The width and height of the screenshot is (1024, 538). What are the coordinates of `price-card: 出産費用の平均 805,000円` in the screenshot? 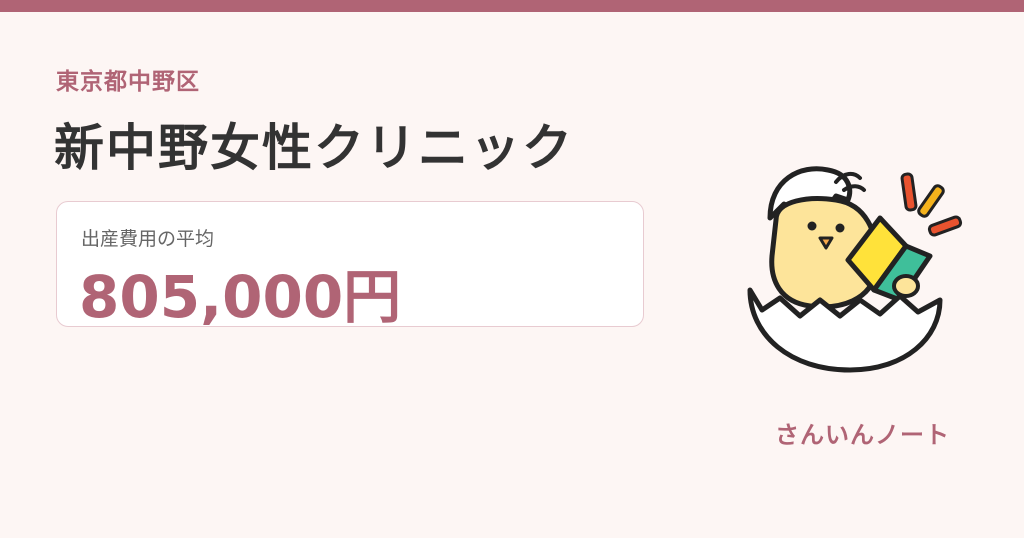 It's located at (350, 266).